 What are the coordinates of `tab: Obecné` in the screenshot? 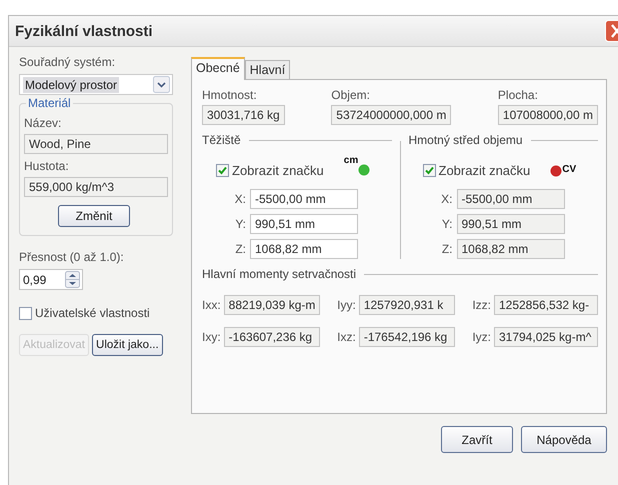 It's located at (218, 68).